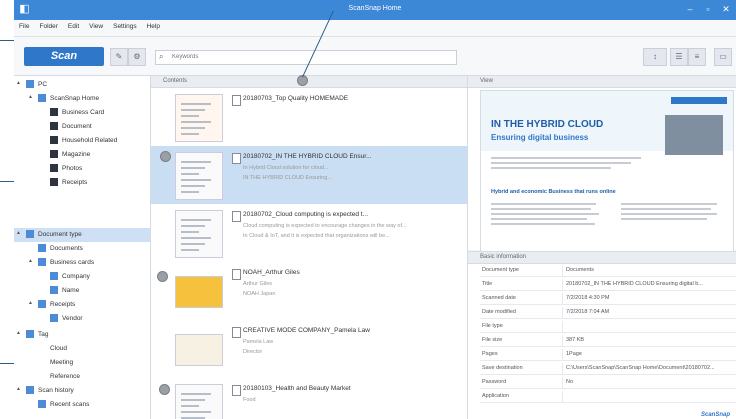 This screenshot has width=736, height=419. I want to click on maximize-button: ▫, so click(708, 9).